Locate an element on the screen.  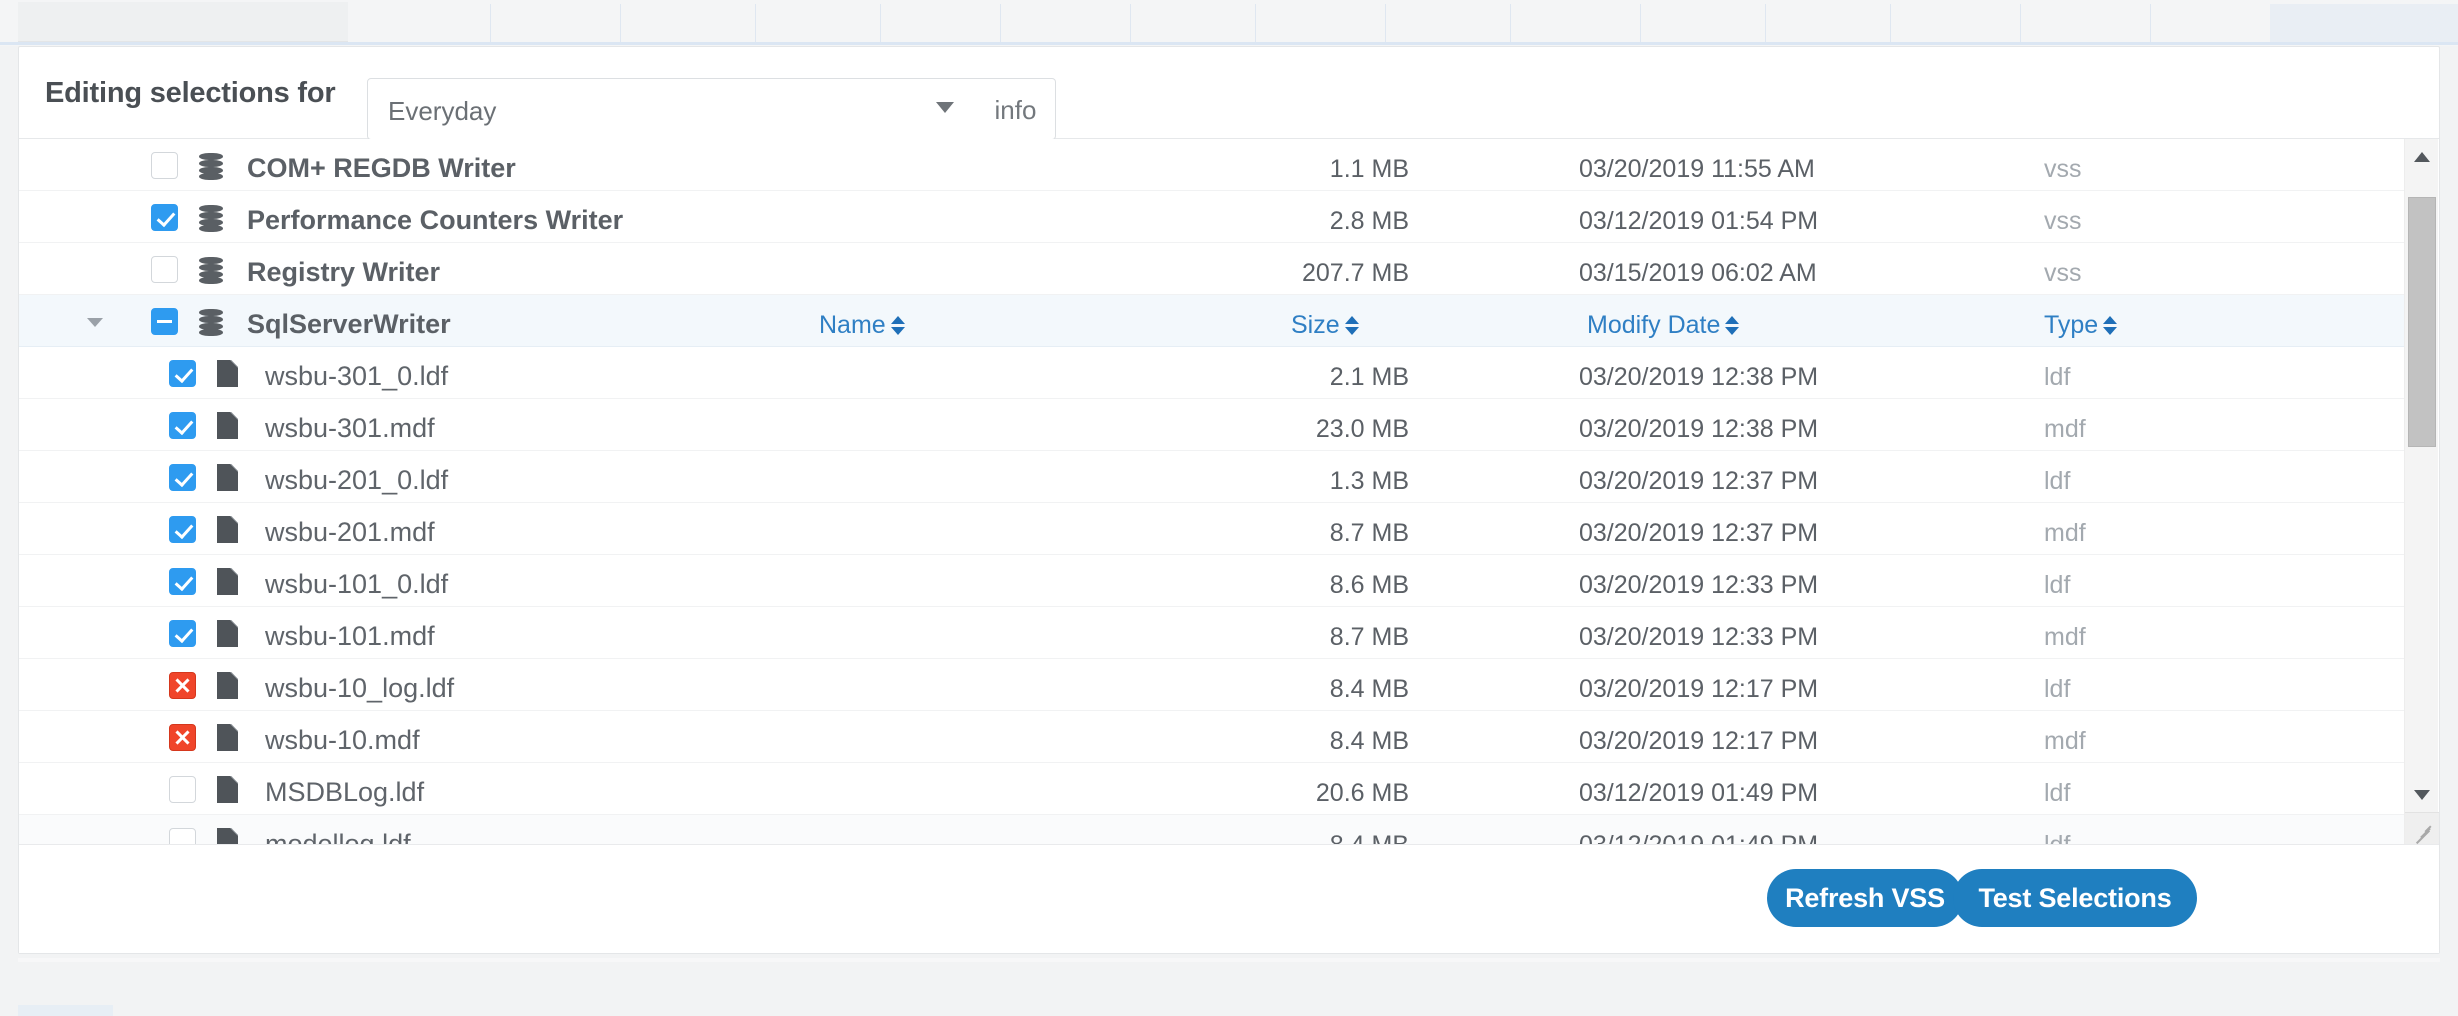
row-name: wsbu-201.mdf is located at coordinates (350, 532).